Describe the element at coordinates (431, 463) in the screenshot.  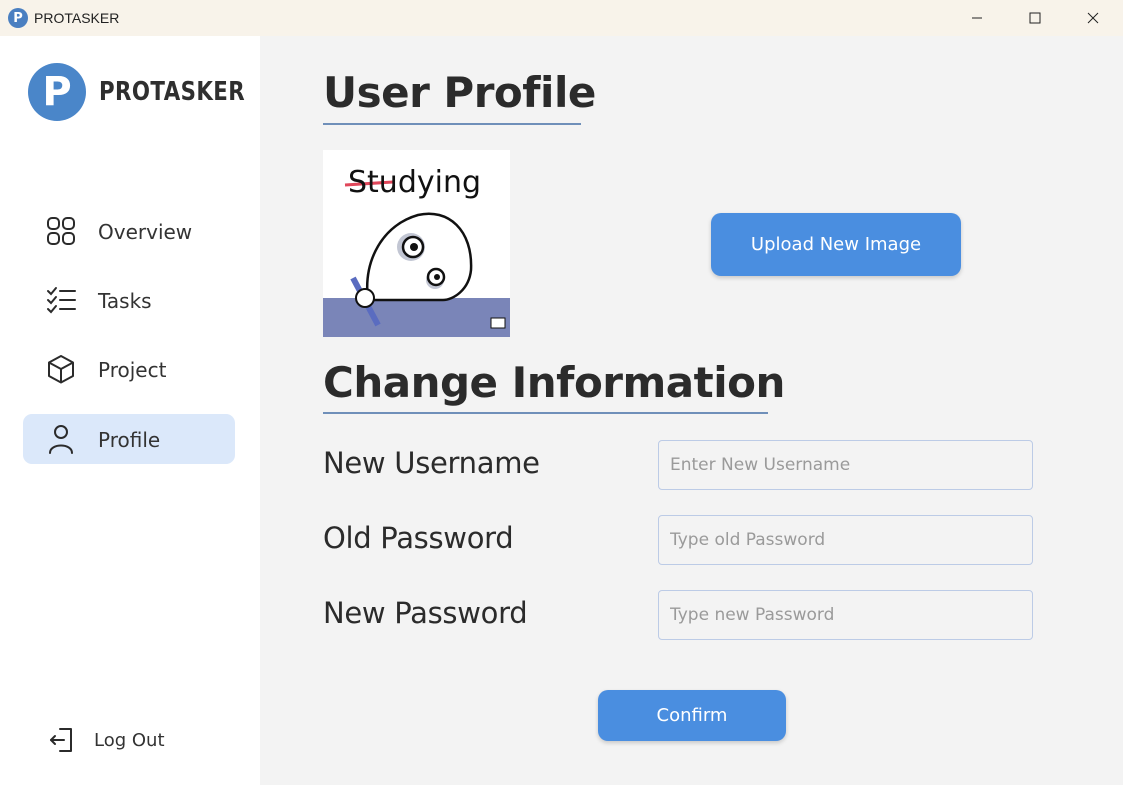
I see `username-label: New Username` at that location.